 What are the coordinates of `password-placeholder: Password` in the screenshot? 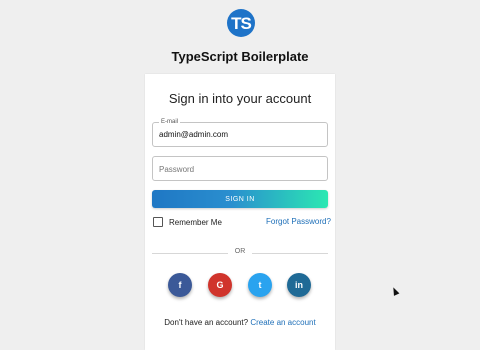 It's located at (177, 169).